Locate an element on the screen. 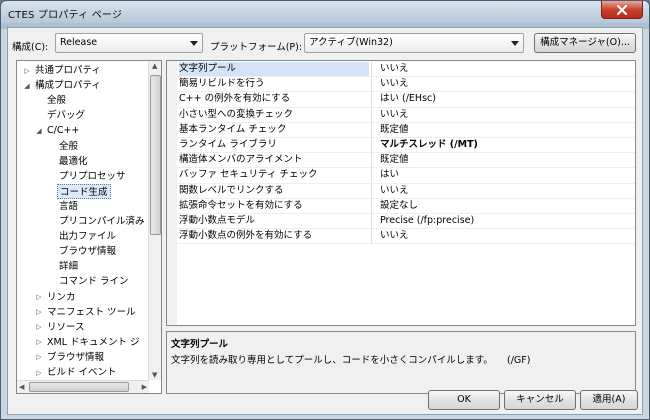 This screenshot has height=420, width=650. close-icon is located at coordinates (622, 9).